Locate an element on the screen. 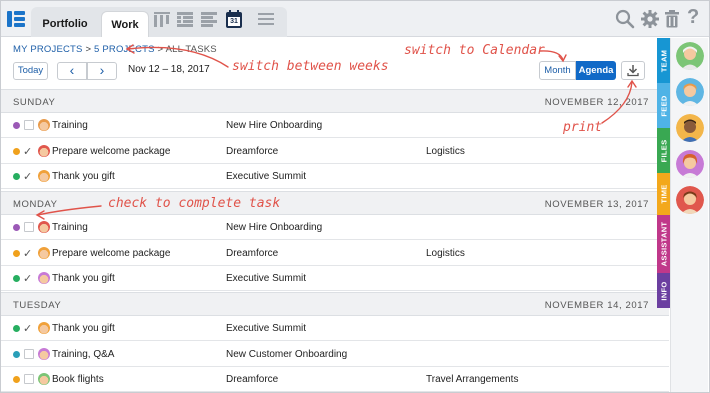 The height and width of the screenshot is (393, 710). side-tab-label: TEAM is located at coordinates (663, 60).